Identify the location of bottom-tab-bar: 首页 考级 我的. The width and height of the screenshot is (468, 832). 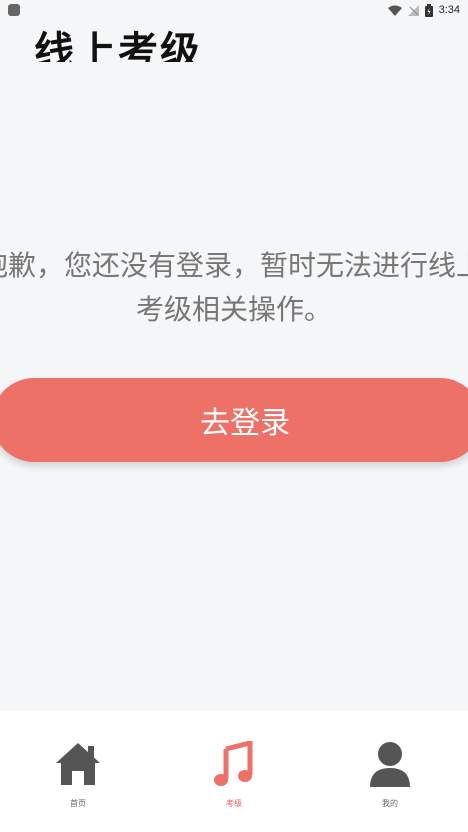
(234, 771).